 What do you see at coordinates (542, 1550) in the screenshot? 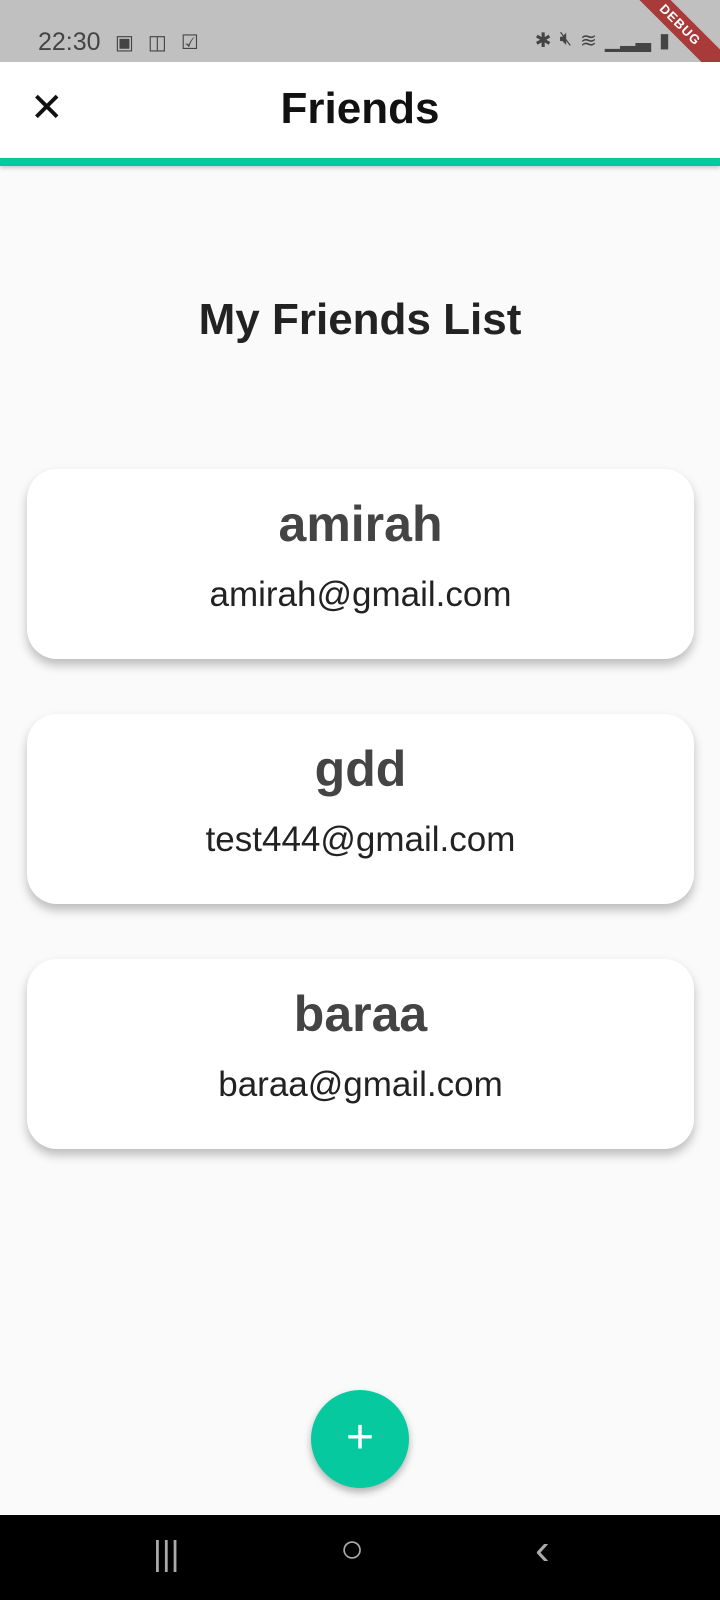
I see `back-button: ‹` at bounding box center [542, 1550].